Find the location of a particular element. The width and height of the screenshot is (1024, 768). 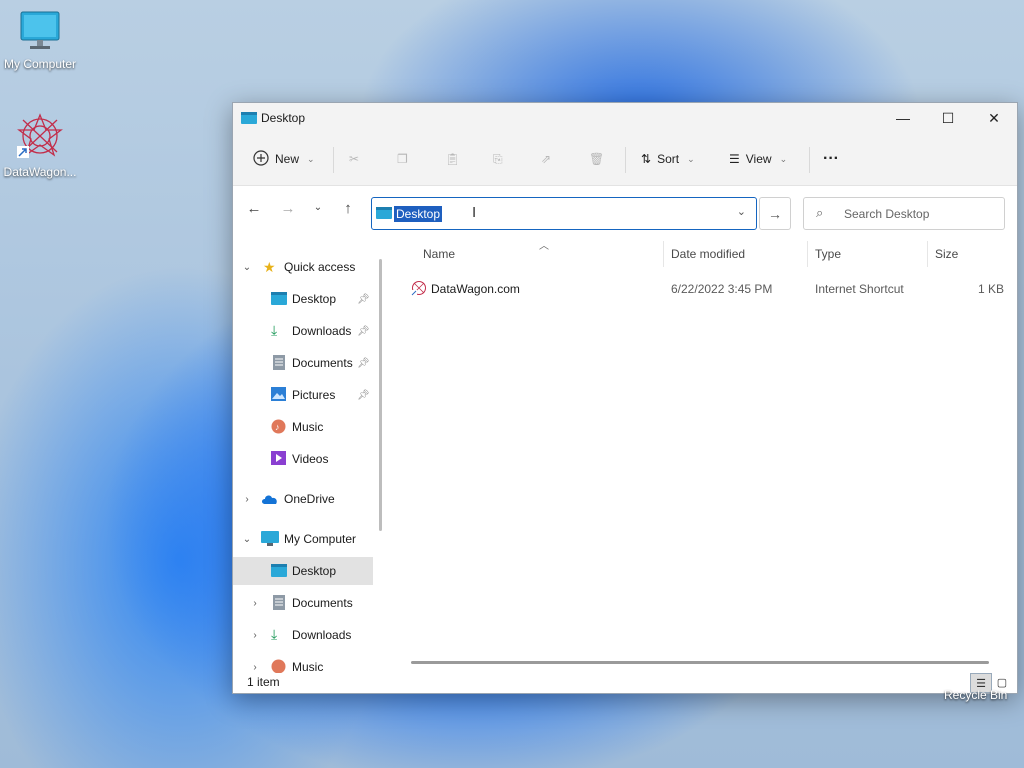

horizontal-scrollbar is located at coordinates (700, 662).